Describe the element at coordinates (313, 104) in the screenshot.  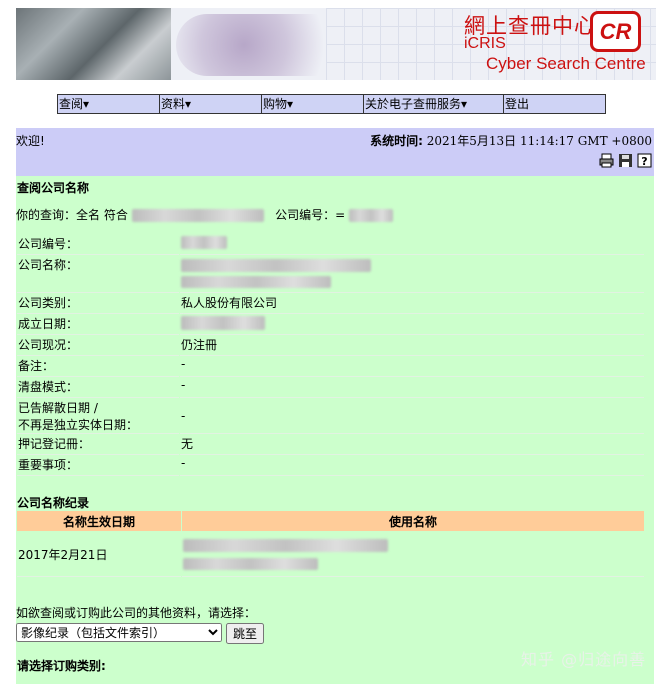
I see `nav-shopping-menu: 购物▾` at that location.